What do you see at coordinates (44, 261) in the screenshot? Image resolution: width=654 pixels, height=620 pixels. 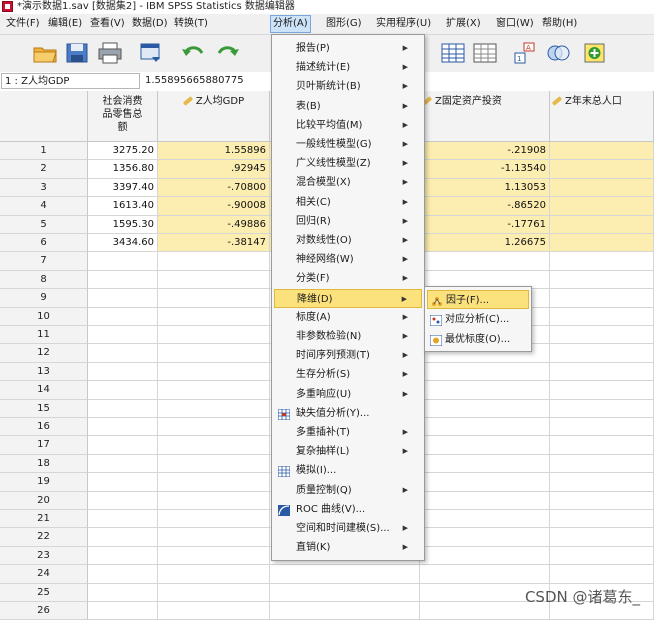 I see `row-header: 7` at bounding box center [44, 261].